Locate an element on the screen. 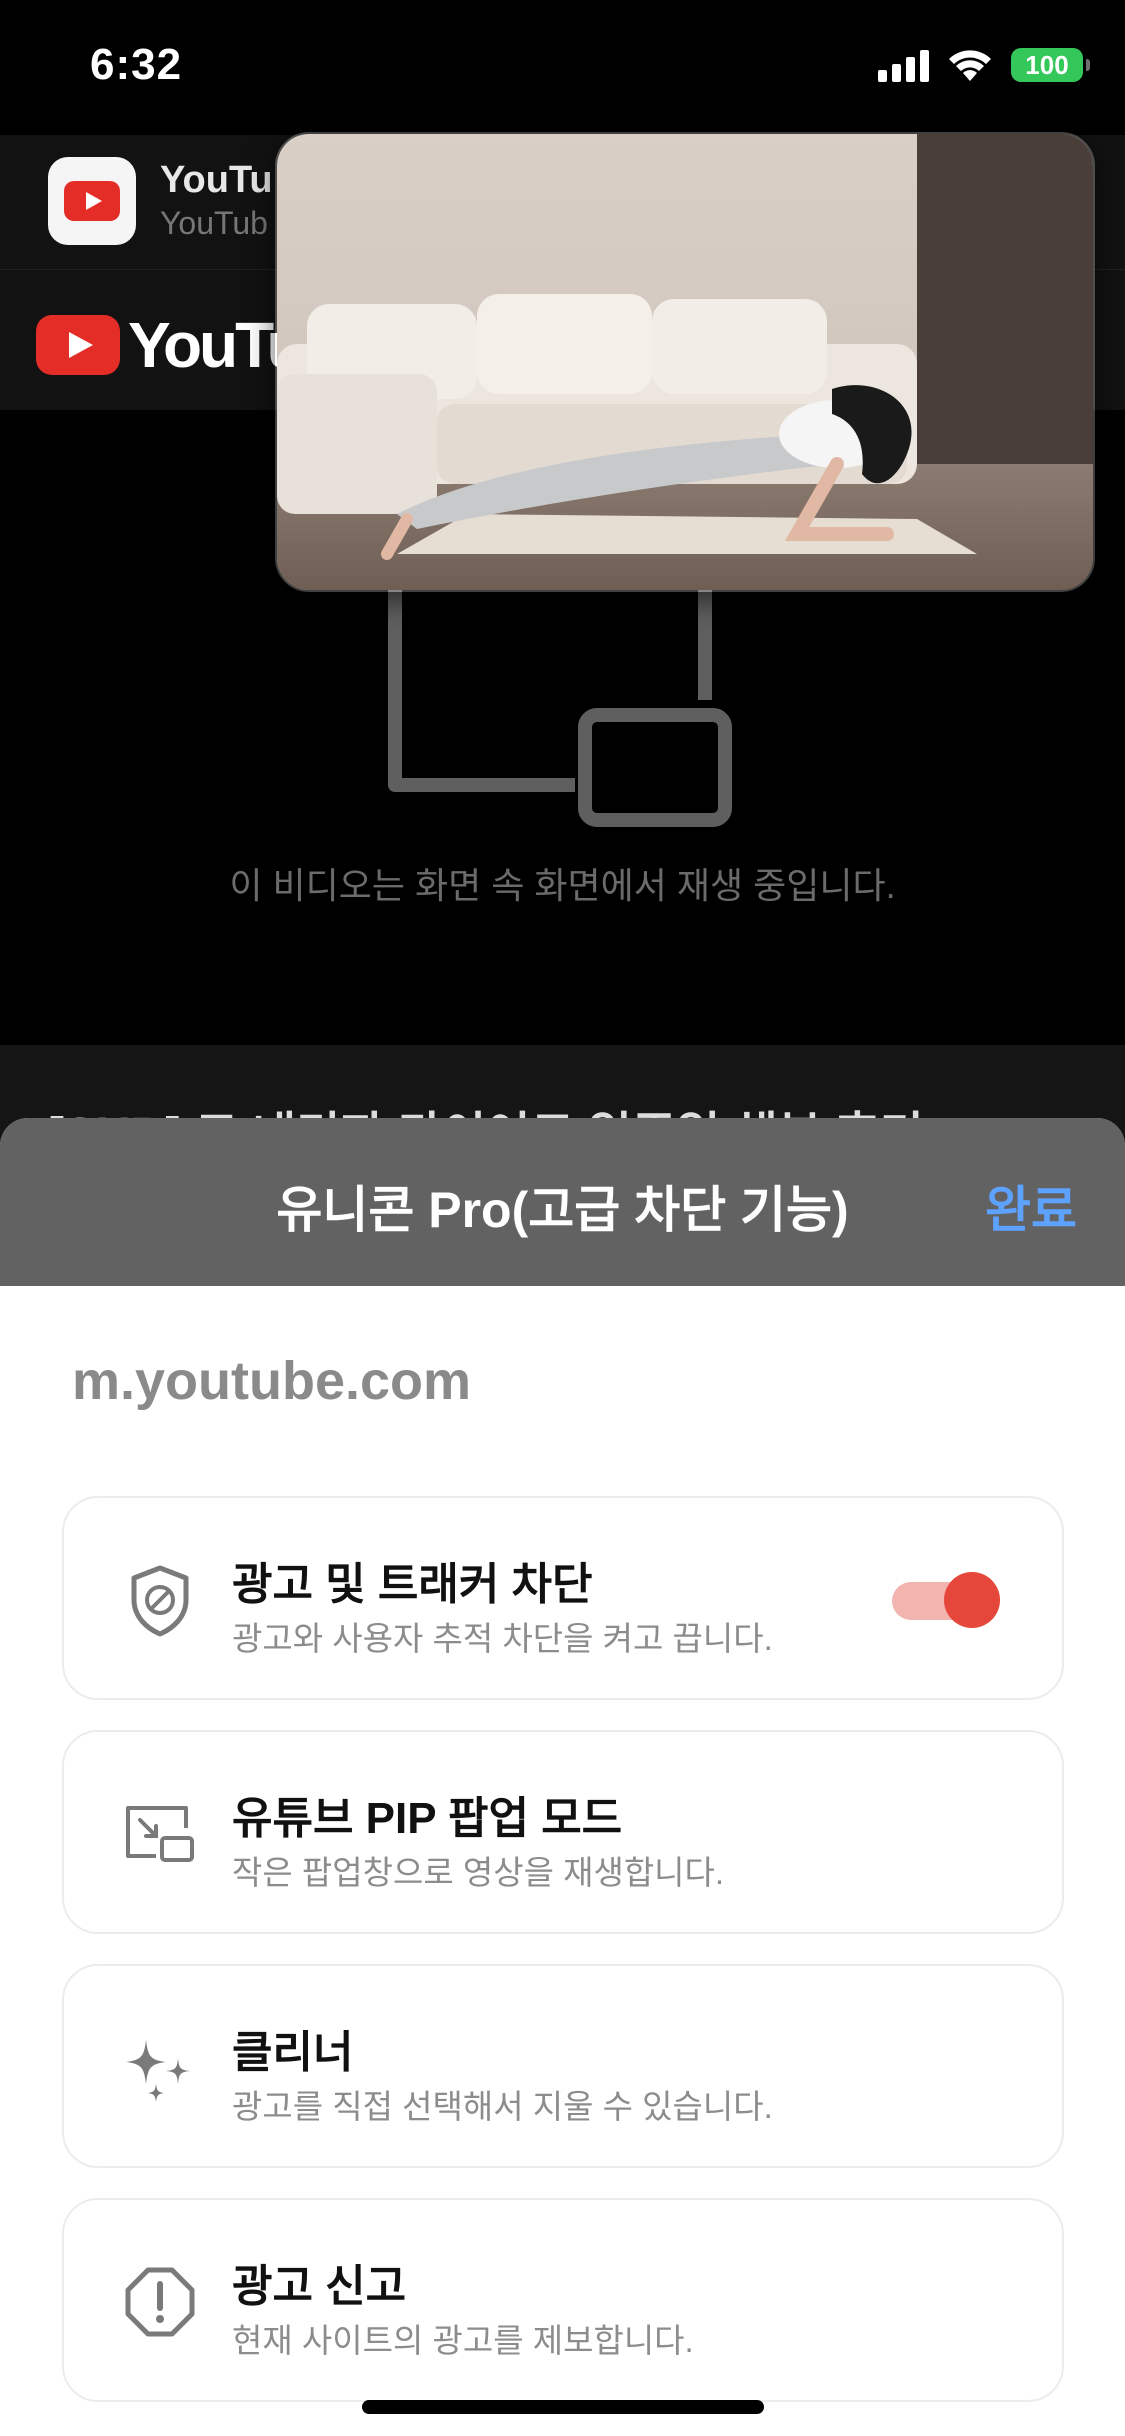  youtube-pip-option: 유튜브 PIP 팝업 모드 작은 팝업창으로 영상을 재생합니다. is located at coordinates (563, 1832).